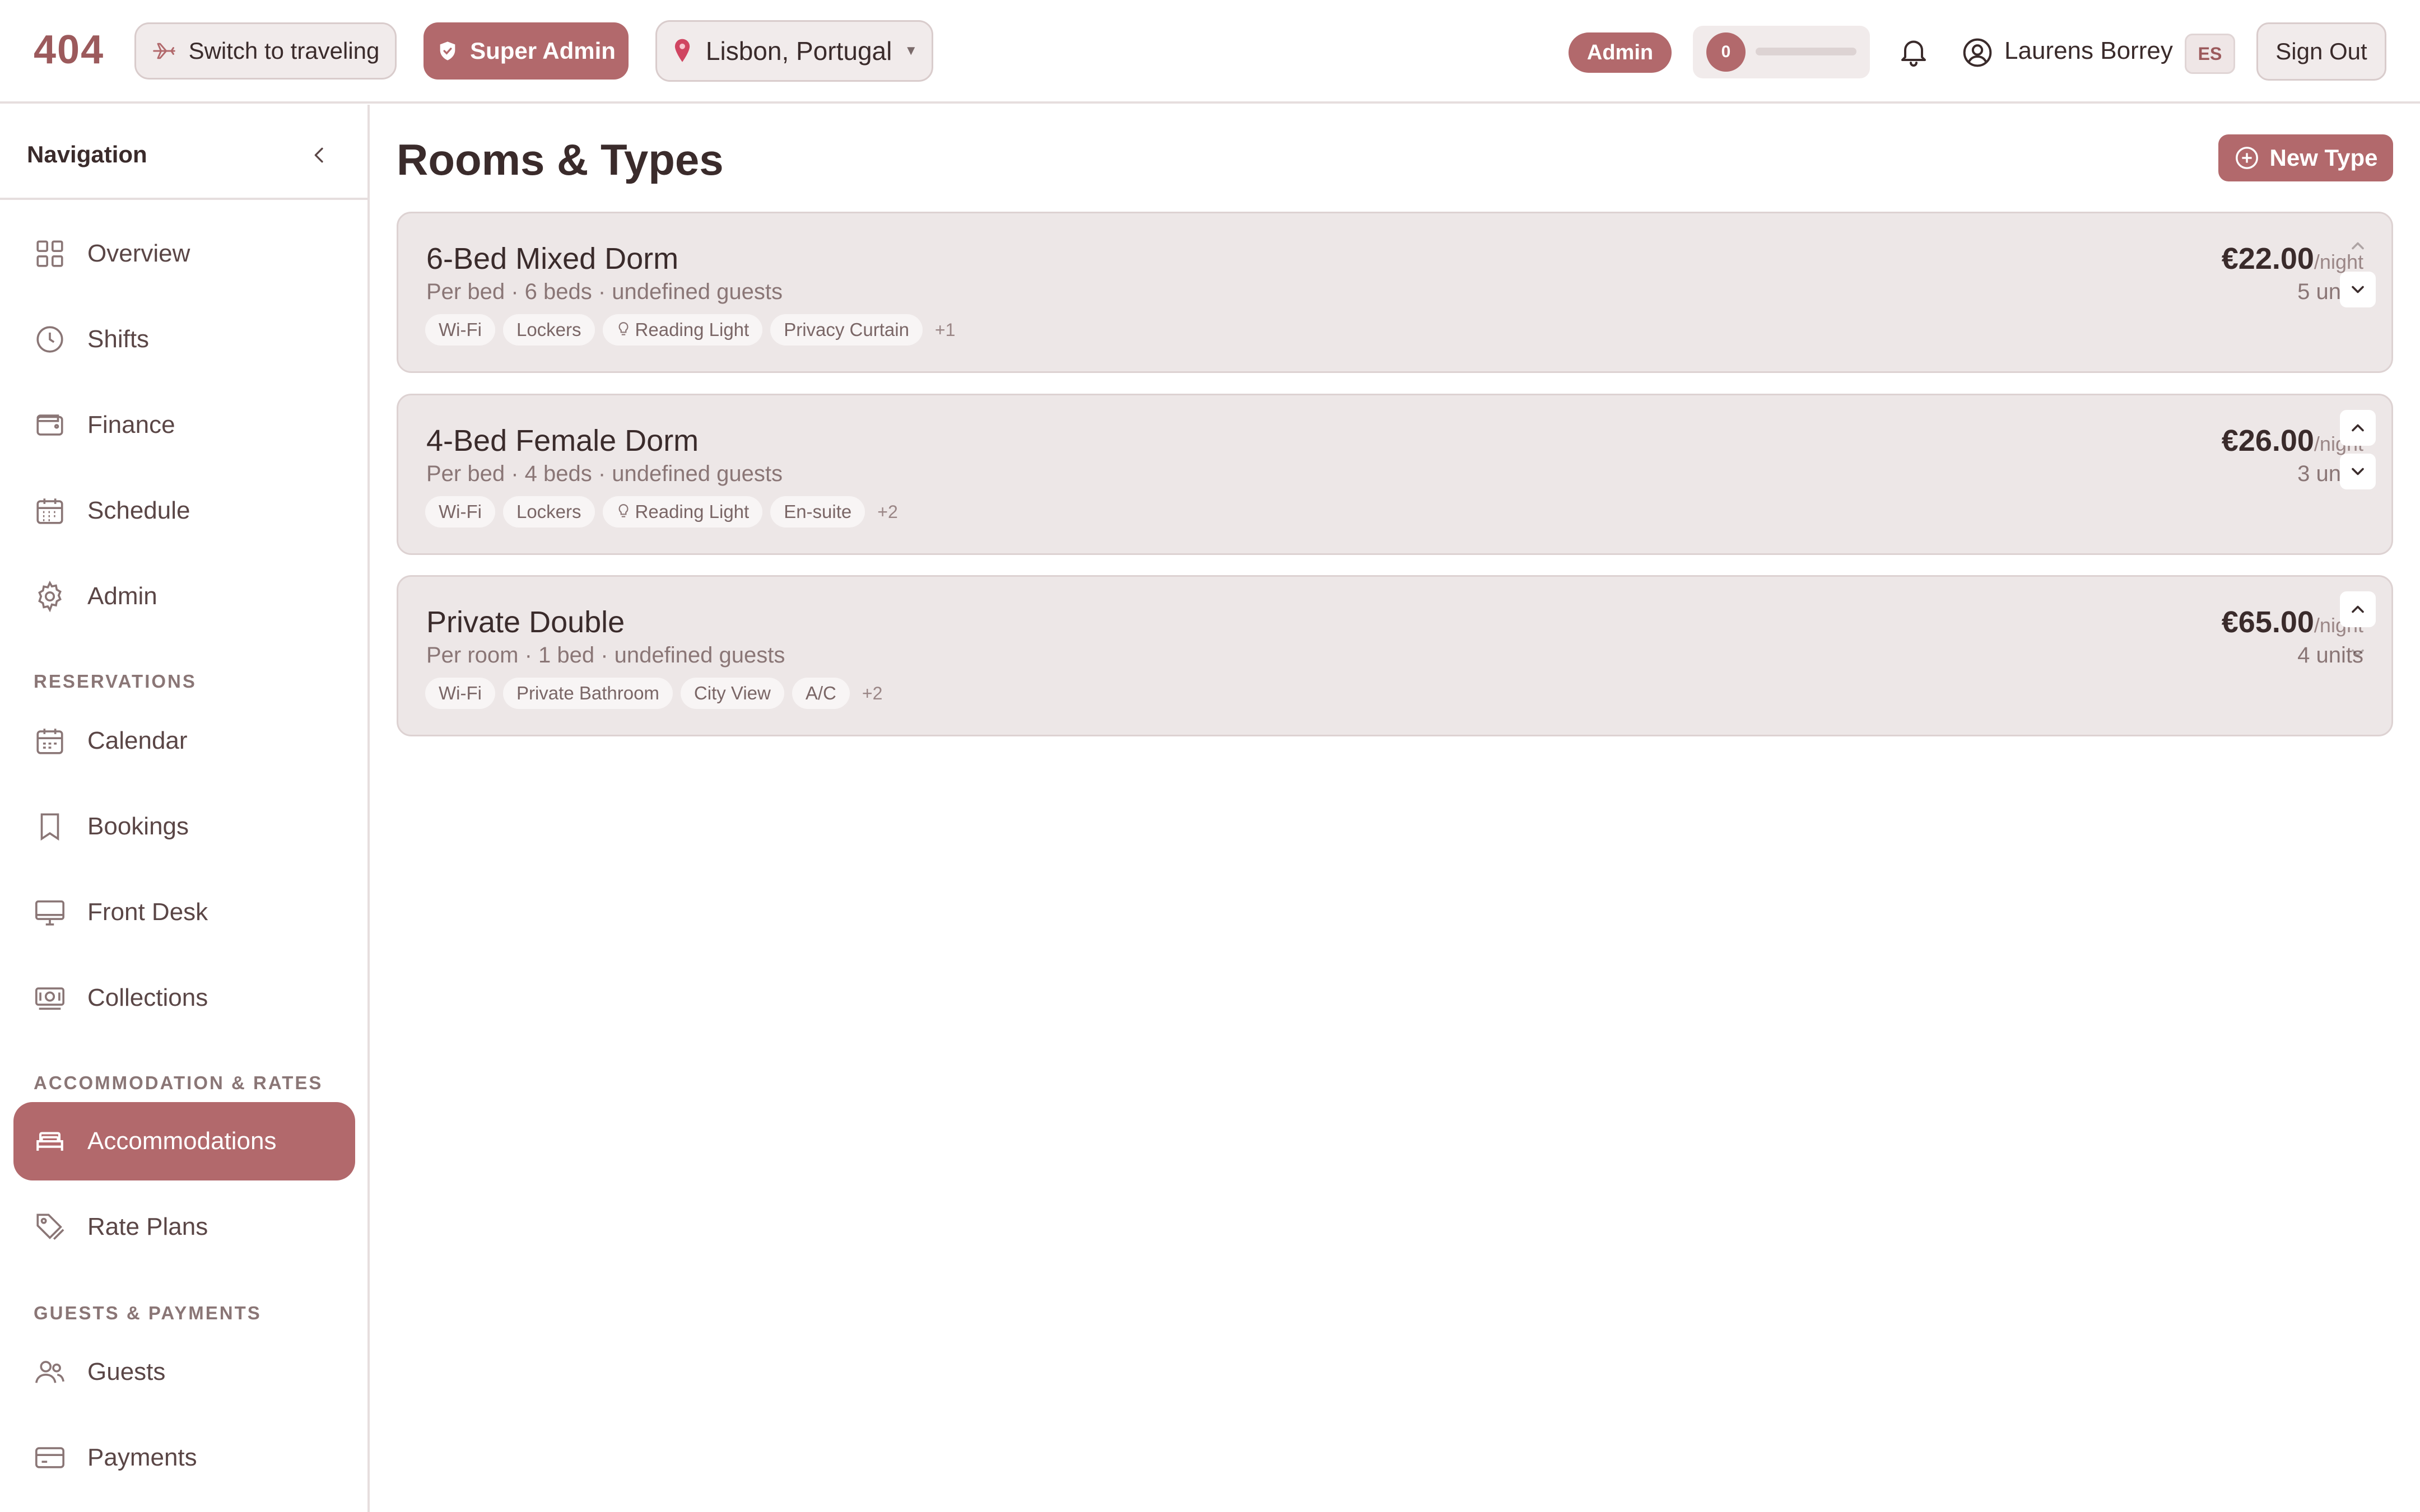 The height and width of the screenshot is (1512, 2420). Describe the element at coordinates (138, 254) in the screenshot. I see `sidebar-item-label: Overview` at that location.